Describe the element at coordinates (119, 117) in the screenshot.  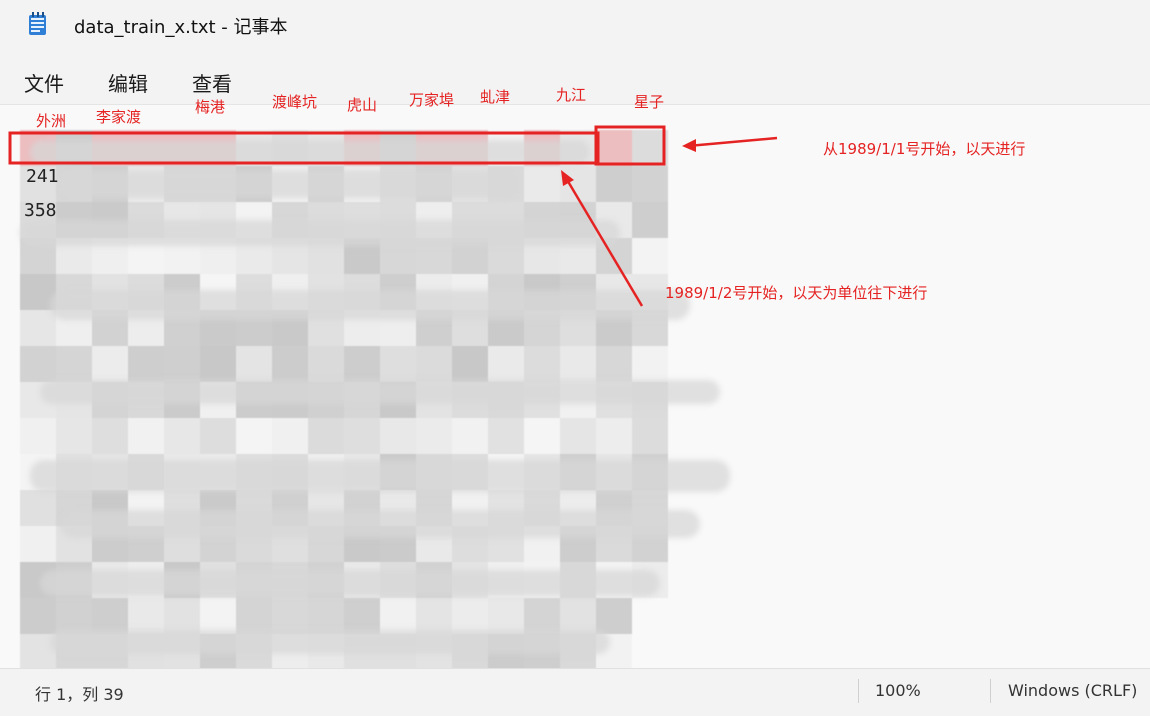
I see `column-label: 李家渡` at that location.